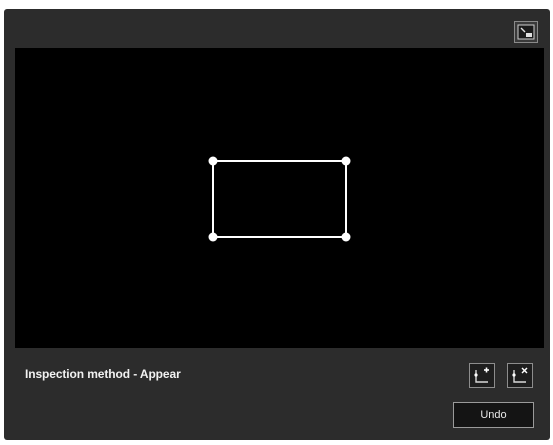 The width and height of the screenshot is (553, 445). Describe the element at coordinates (103, 374) in the screenshot. I see `inspection-method-label: Inspection method - Appear` at that location.